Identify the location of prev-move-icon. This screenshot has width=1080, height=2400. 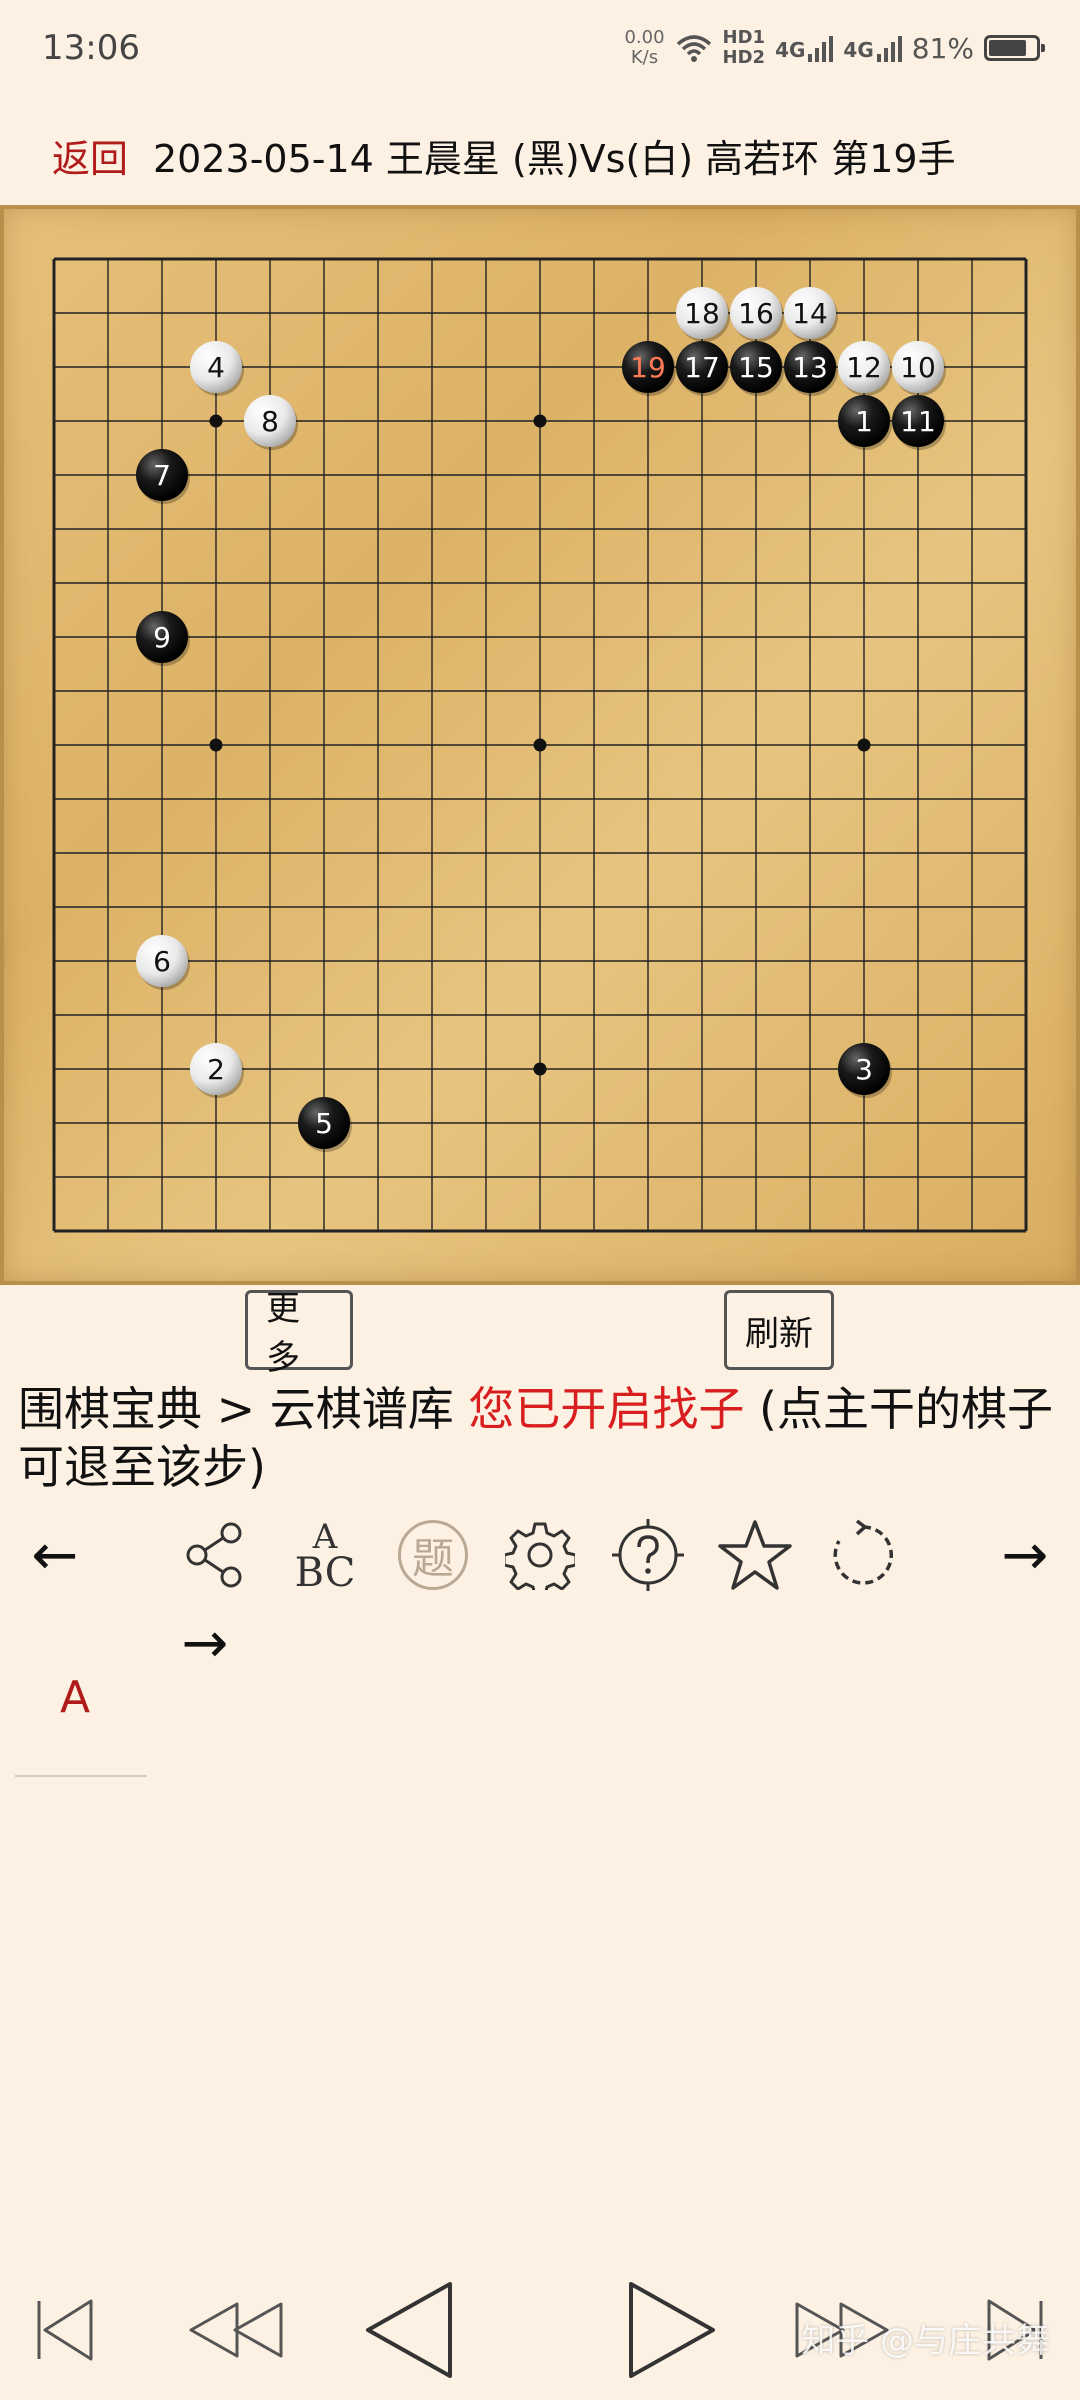
(408, 2330).